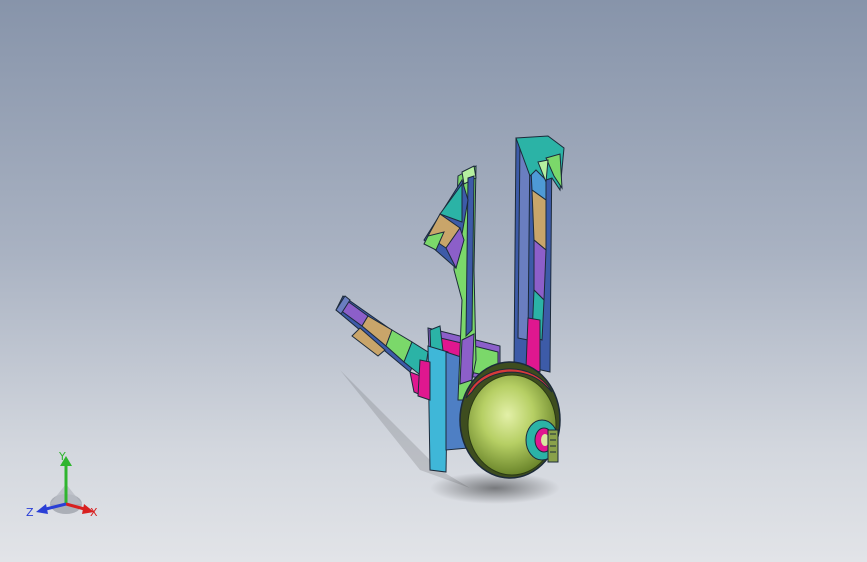 The height and width of the screenshot is (562, 867). What do you see at coordinates (30, 512) in the screenshot?
I see `z-axis-label: Z` at bounding box center [30, 512].